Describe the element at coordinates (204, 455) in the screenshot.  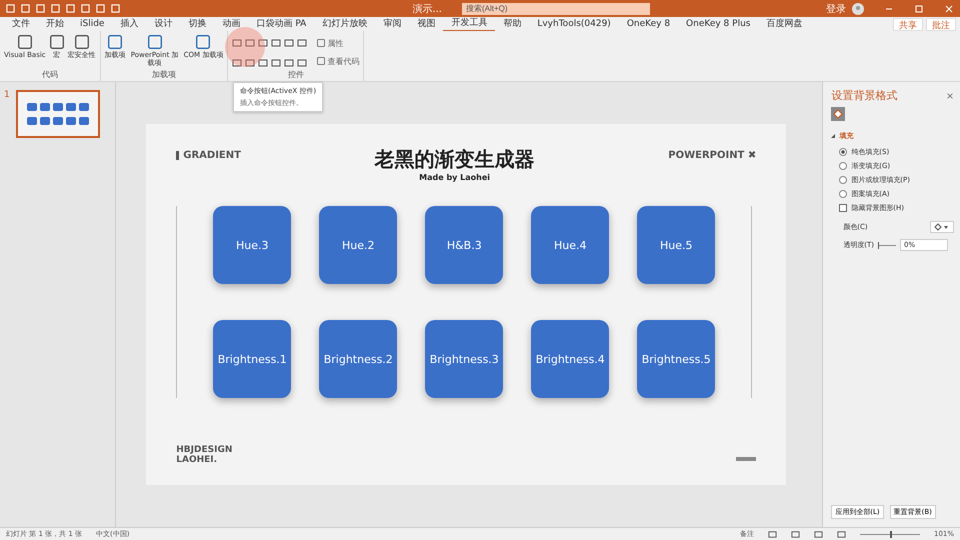
I see `slide-footer: HBJDESIGN LAOHEI.` at that location.